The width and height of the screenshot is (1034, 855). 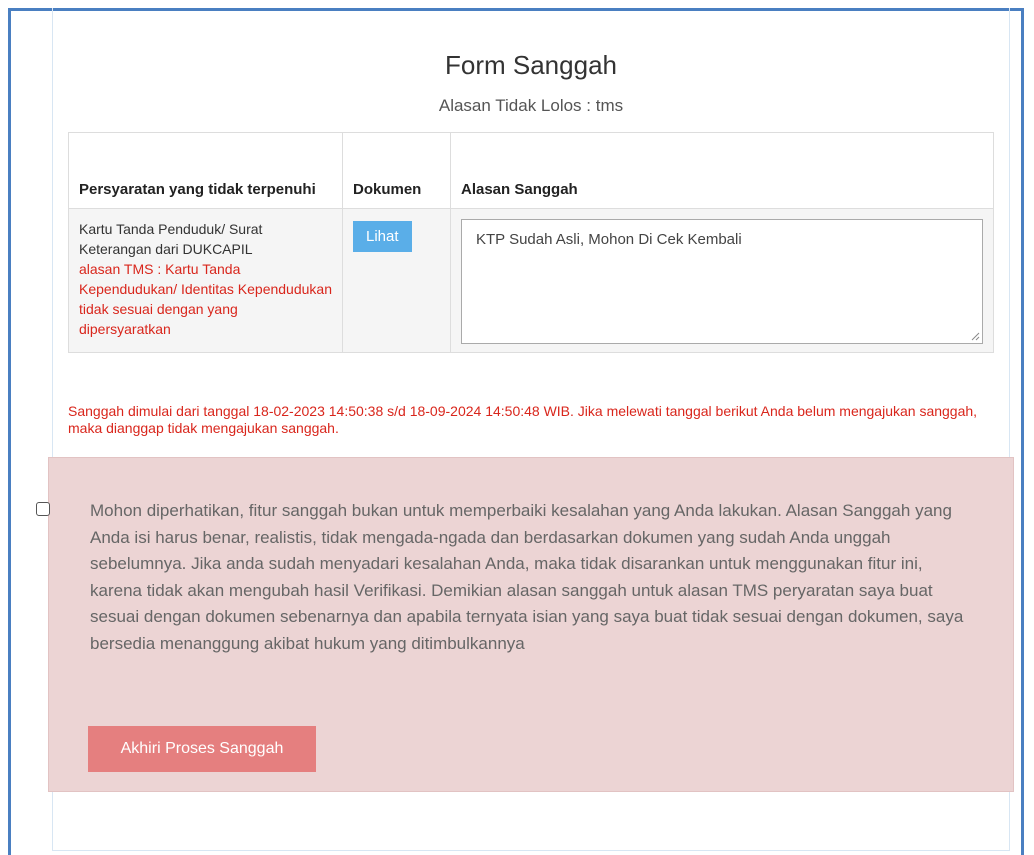 What do you see at coordinates (382, 236) in the screenshot?
I see `view-document-button: Lihat` at bounding box center [382, 236].